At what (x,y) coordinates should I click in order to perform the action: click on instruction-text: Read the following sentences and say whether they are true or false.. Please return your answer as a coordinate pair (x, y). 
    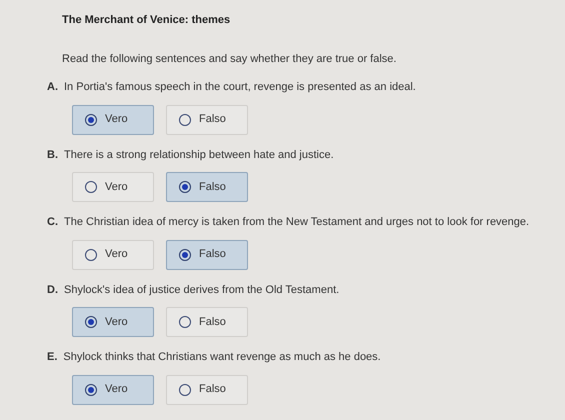
    Looking at the image, I should click on (230, 59).